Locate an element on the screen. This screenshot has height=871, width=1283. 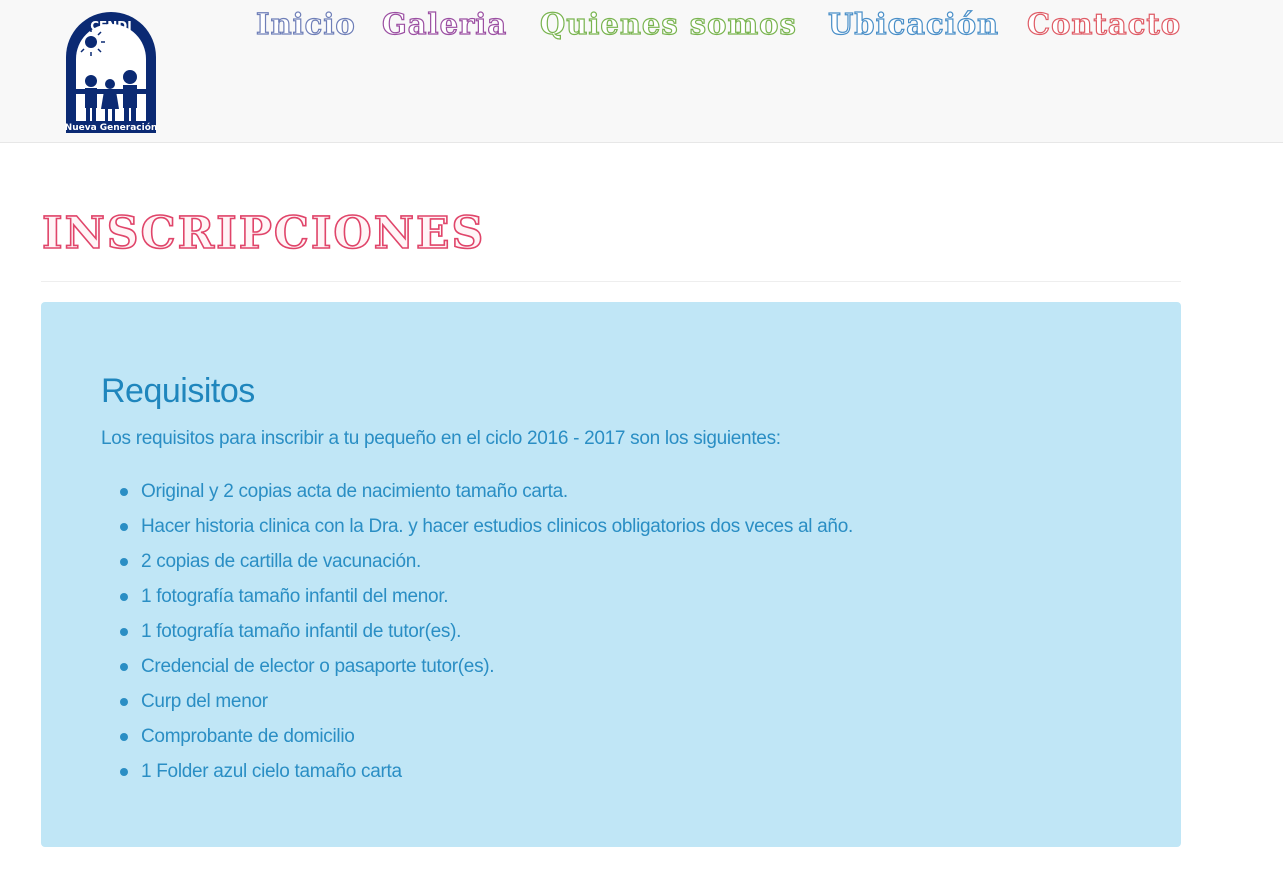
requisitos-heading: Requisitos is located at coordinates (178, 391).